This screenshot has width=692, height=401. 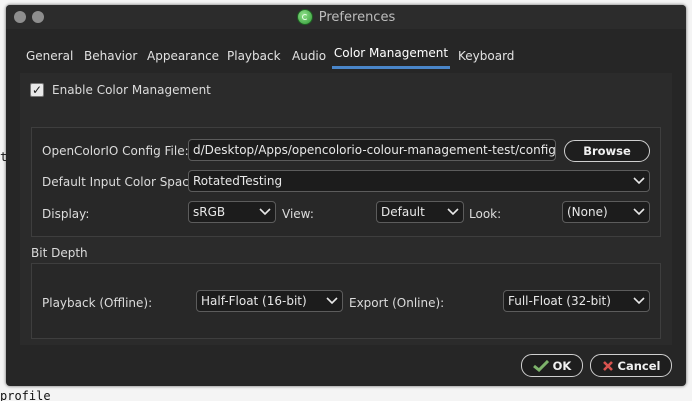 What do you see at coordinates (232, 212) in the screenshot?
I see `display-select: sRGB` at bounding box center [232, 212].